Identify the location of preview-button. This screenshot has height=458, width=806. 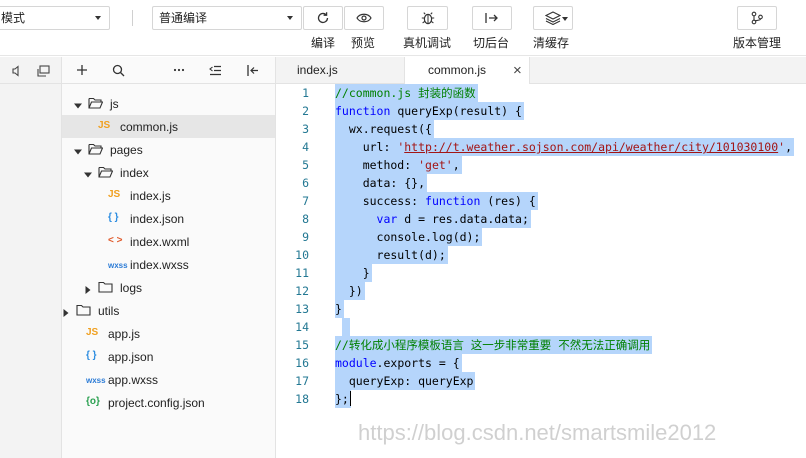
(364, 18).